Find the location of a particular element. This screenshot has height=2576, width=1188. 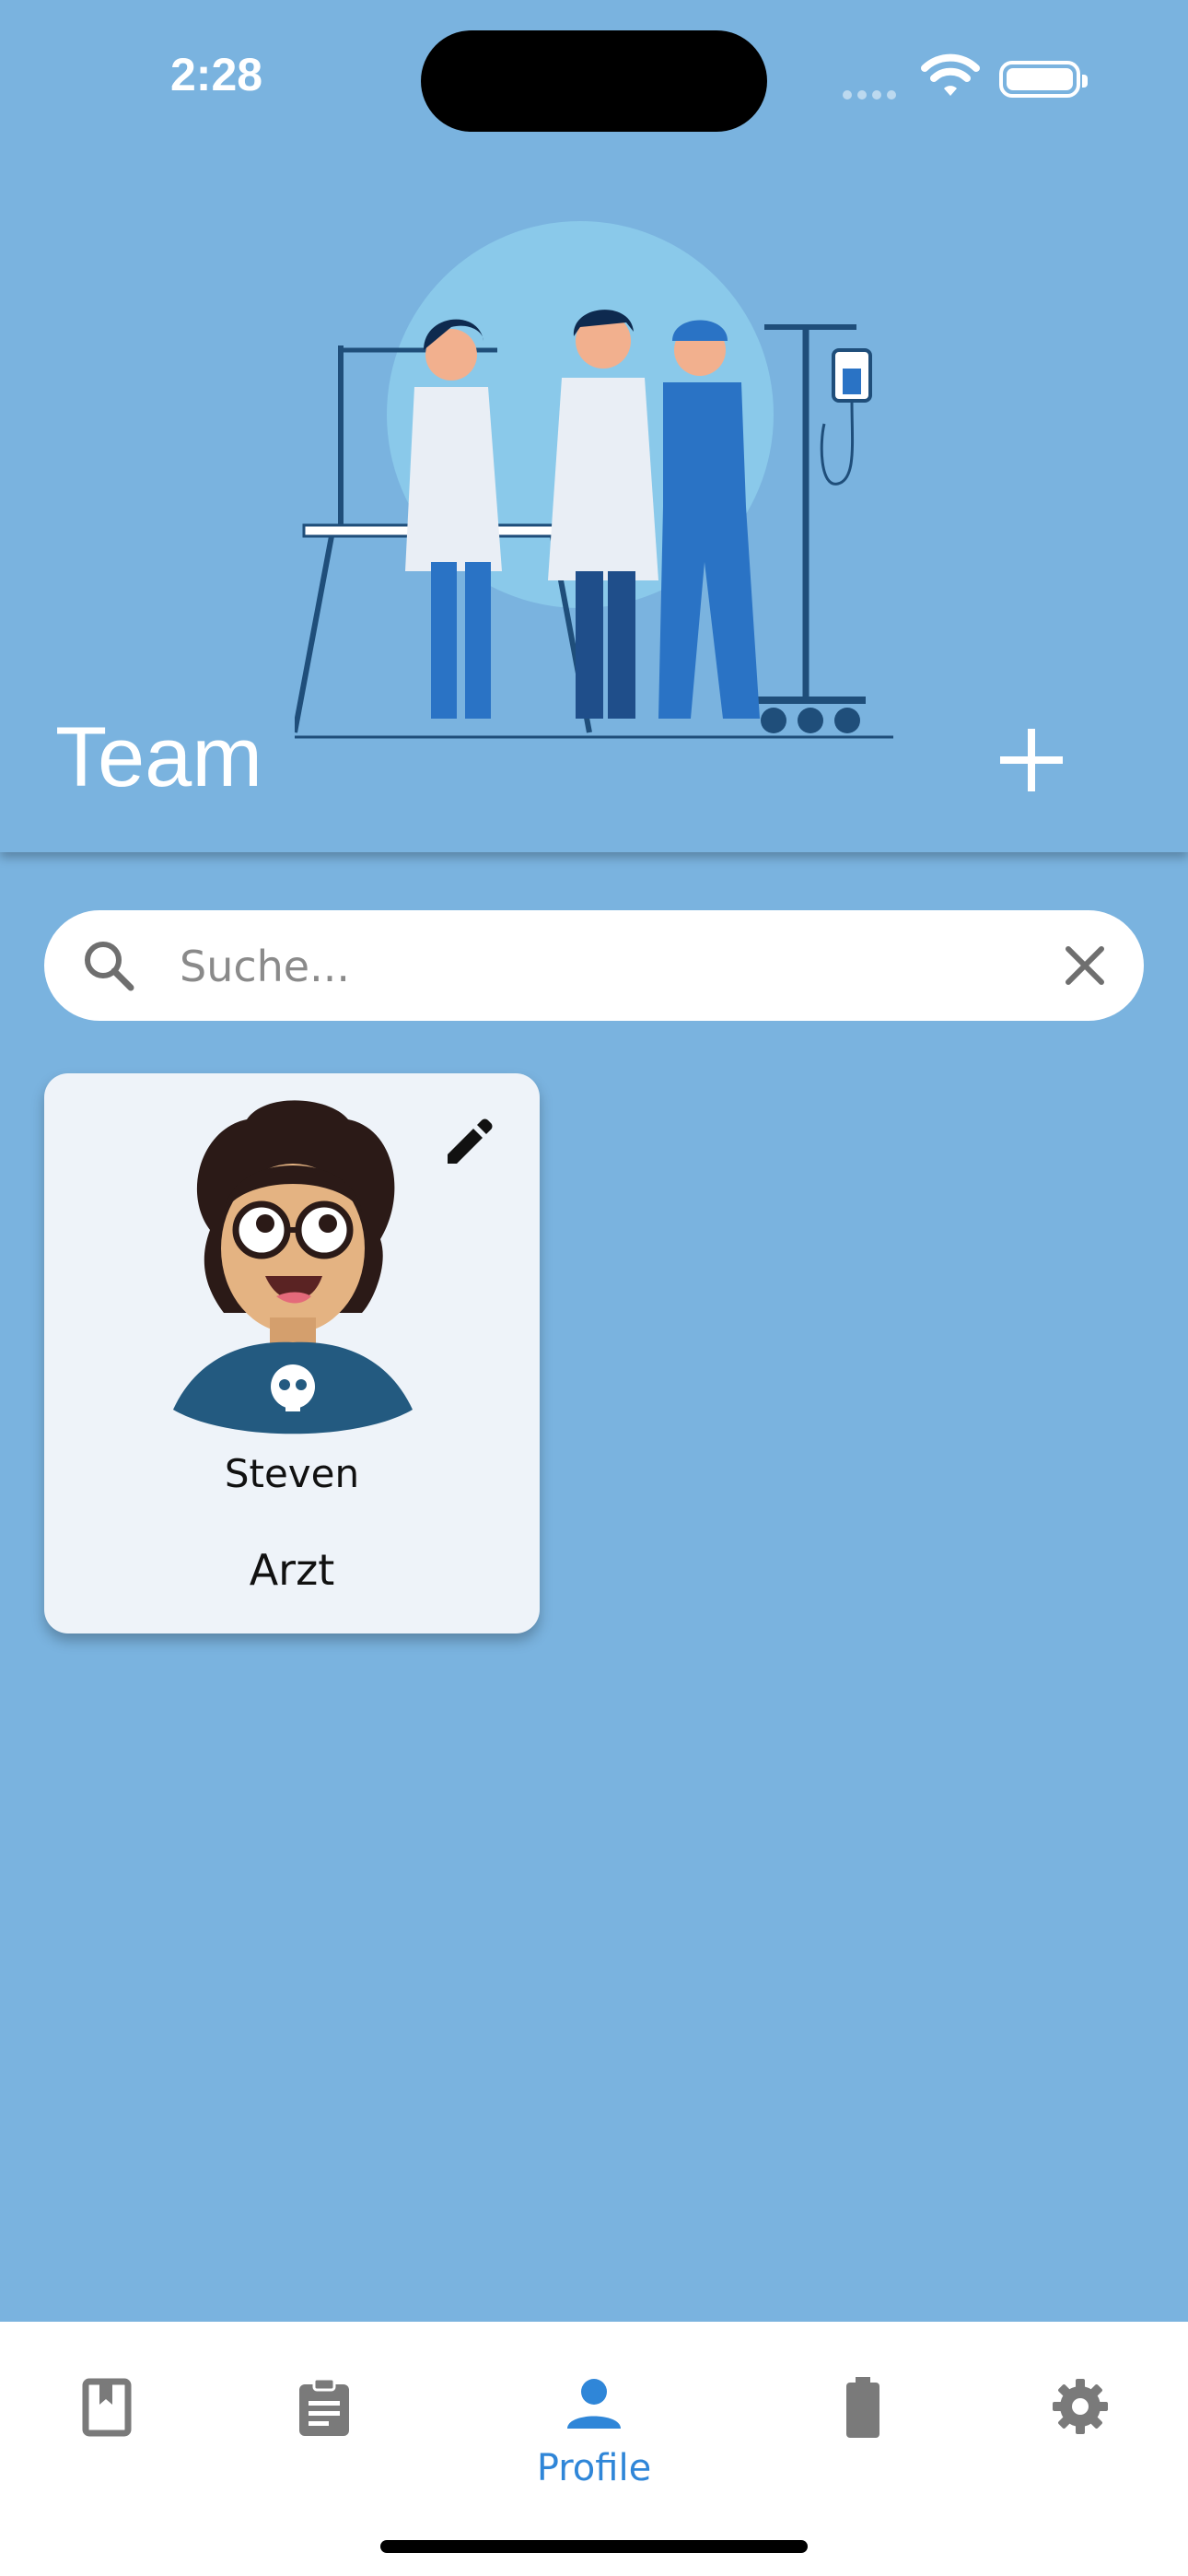

team-member-card: Steven Arzt is located at coordinates (292, 1353).